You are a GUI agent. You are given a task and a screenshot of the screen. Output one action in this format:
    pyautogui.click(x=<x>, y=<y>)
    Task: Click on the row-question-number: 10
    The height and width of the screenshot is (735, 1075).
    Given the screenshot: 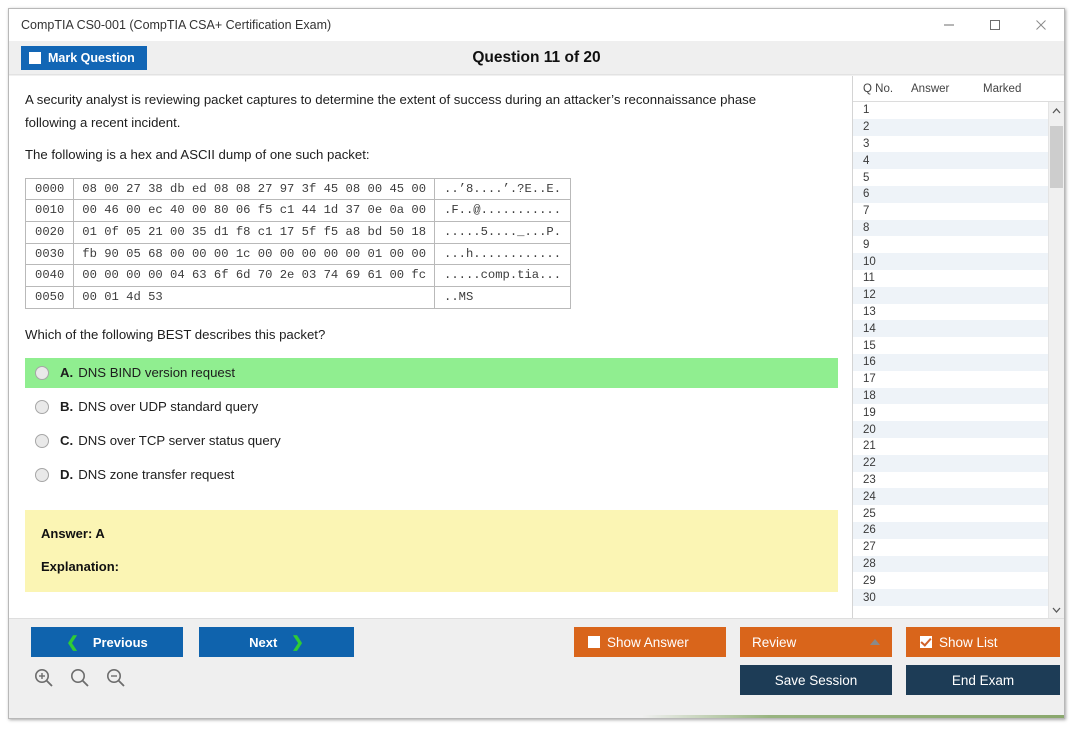 What is the action you would take?
    pyautogui.click(x=869, y=261)
    